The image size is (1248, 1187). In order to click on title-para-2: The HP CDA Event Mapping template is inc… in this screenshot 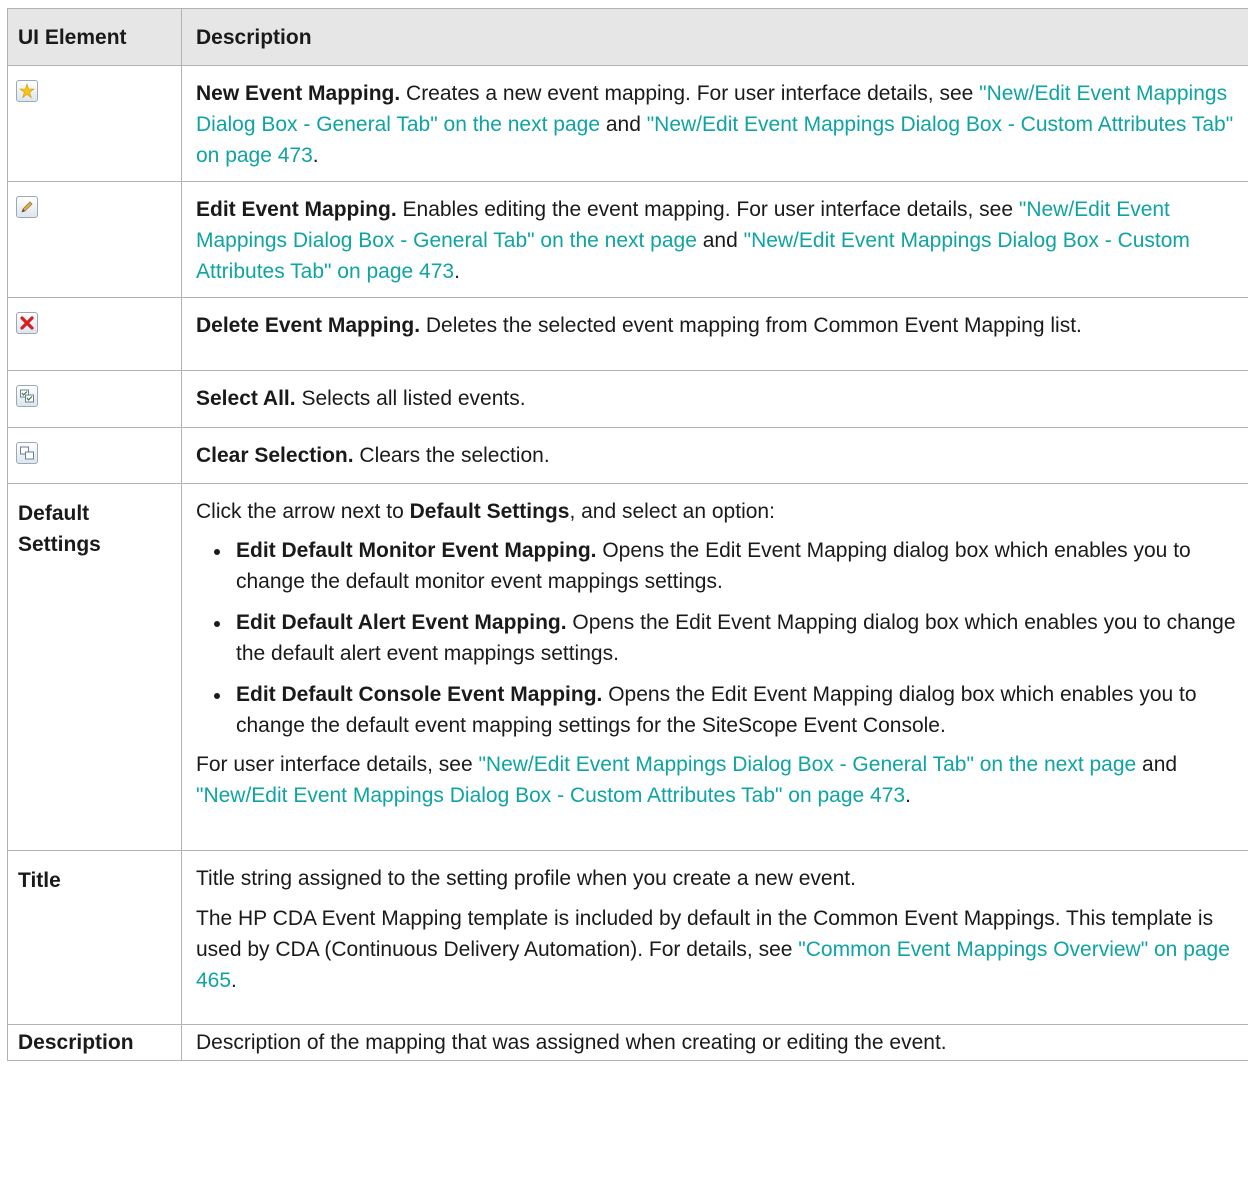, I will do `click(719, 949)`.